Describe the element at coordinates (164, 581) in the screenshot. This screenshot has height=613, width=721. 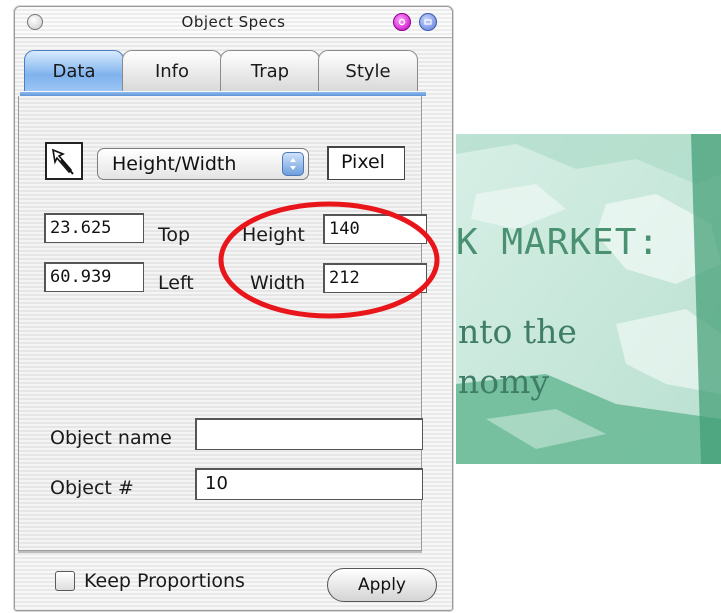
I see `keep-proportions-label: Keep Proportions` at that location.